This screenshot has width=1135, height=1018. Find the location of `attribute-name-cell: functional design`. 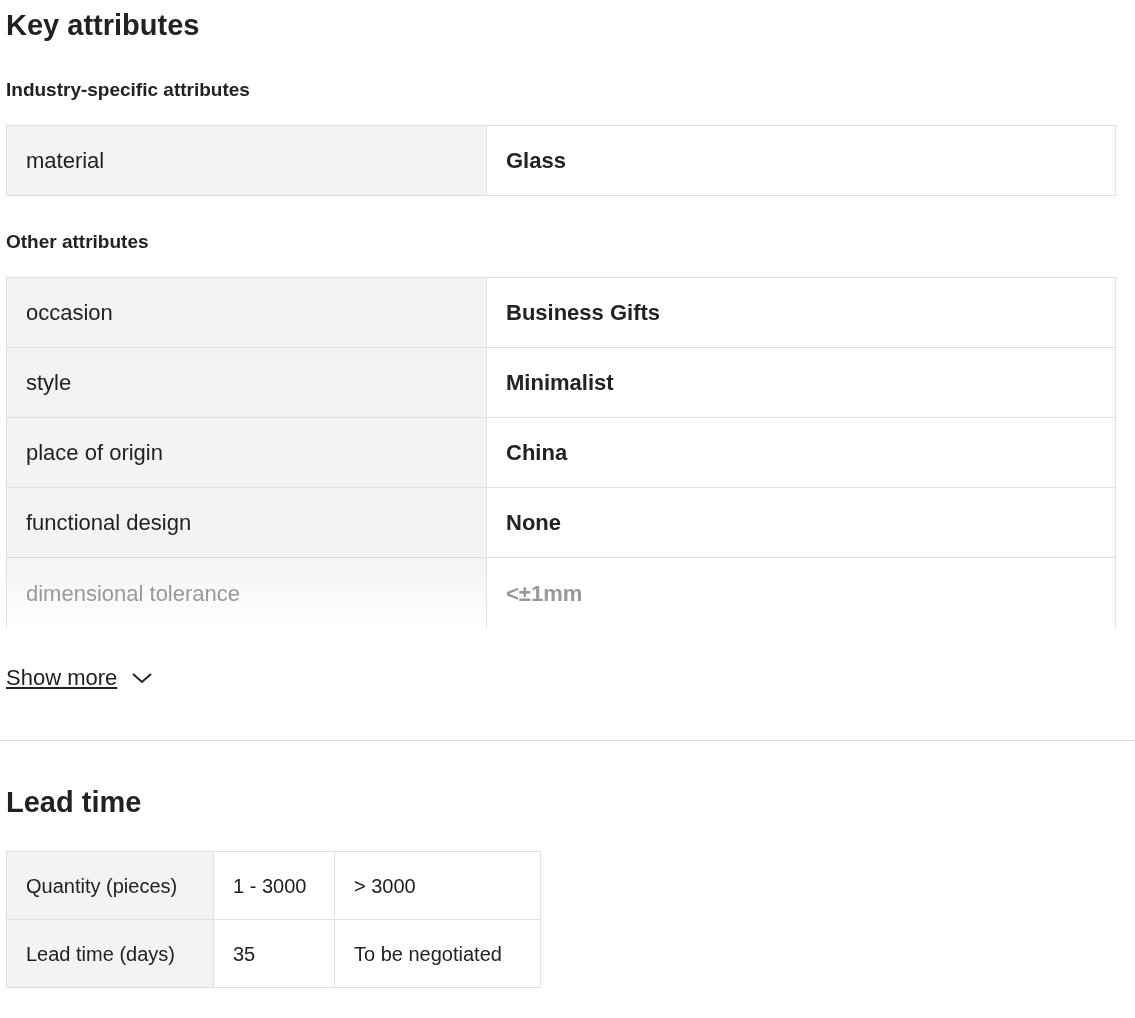

attribute-name-cell: functional design is located at coordinates (247, 522).